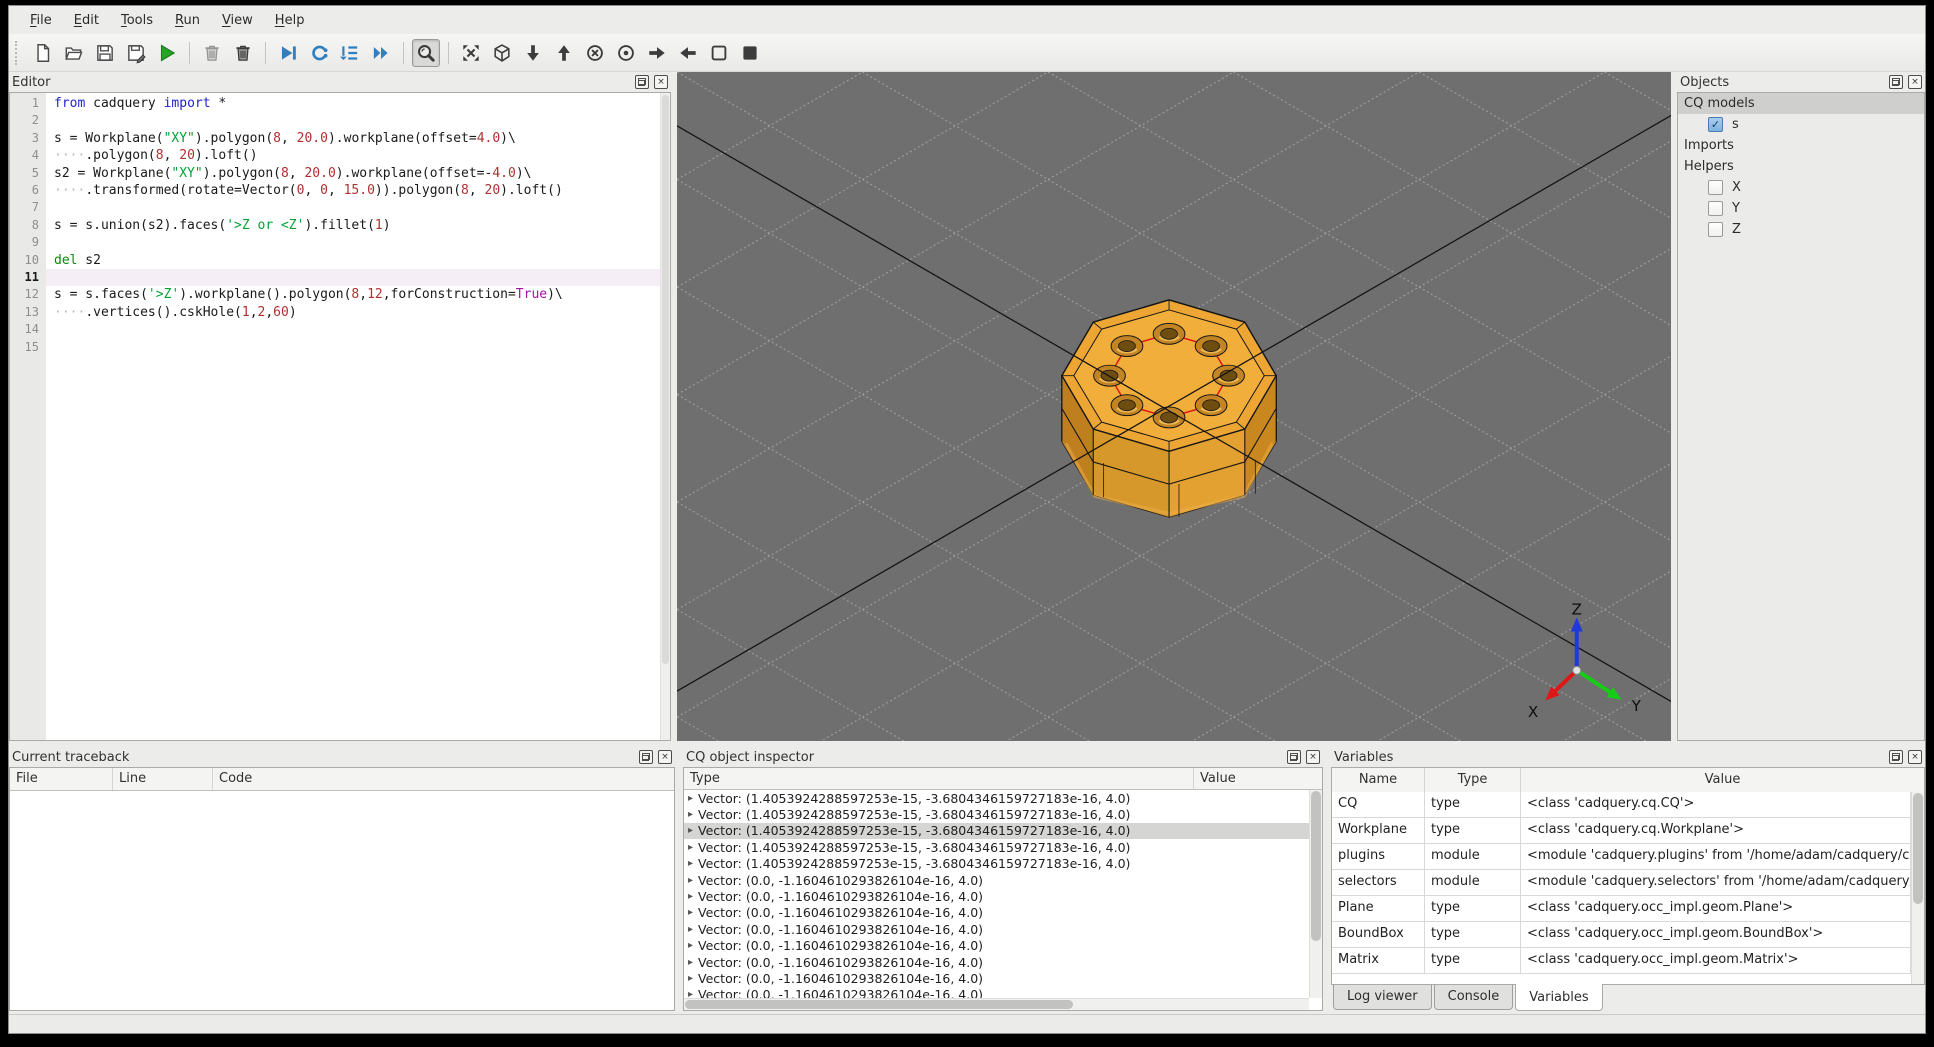  What do you see at coordinates (137, 20) in the screenshot?
I see `menu-tools: Tools` at bounding box center [137, 20].